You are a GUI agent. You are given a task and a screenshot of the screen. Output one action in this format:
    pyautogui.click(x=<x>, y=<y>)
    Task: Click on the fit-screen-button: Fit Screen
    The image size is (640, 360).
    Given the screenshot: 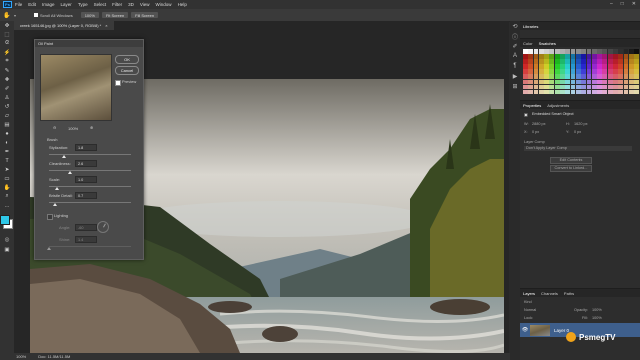 What is the action you would take?
    pyautogui.click(x=115, y=15)
    